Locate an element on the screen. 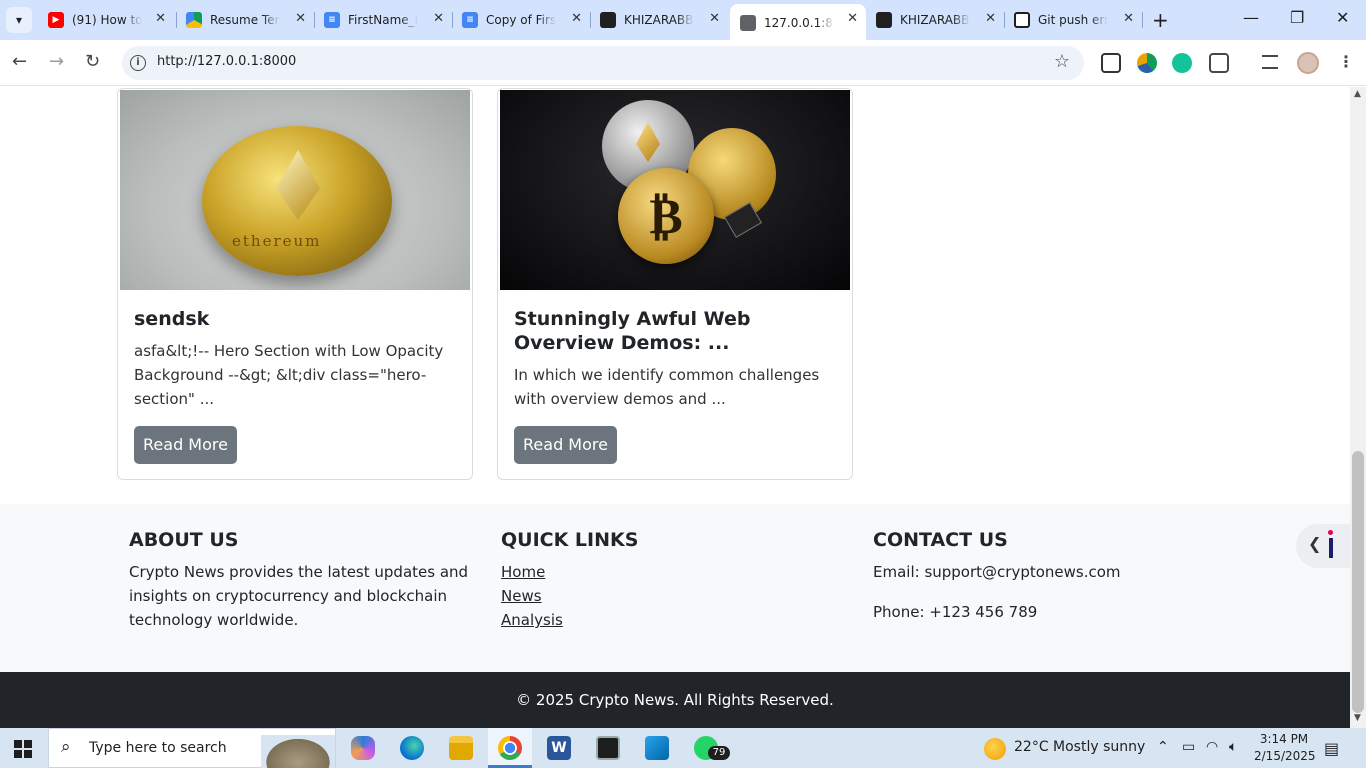 The height and width of the screenshot is (768, 1366). browser-menu-icon: ⋮ is located at coordinates (1346, 61).